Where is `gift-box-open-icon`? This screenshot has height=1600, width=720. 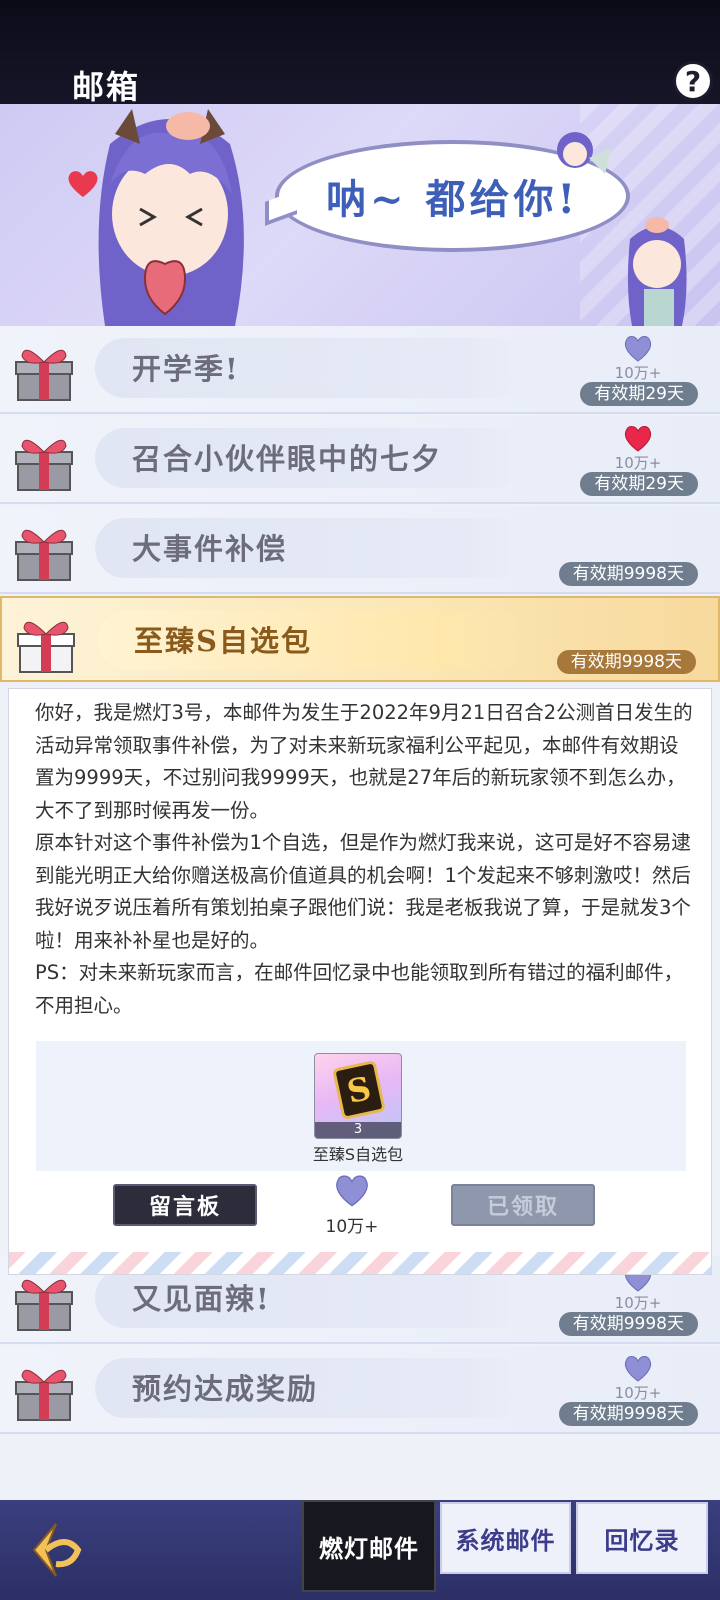
gift-box-open-icon is located at coordinates (46, 647).